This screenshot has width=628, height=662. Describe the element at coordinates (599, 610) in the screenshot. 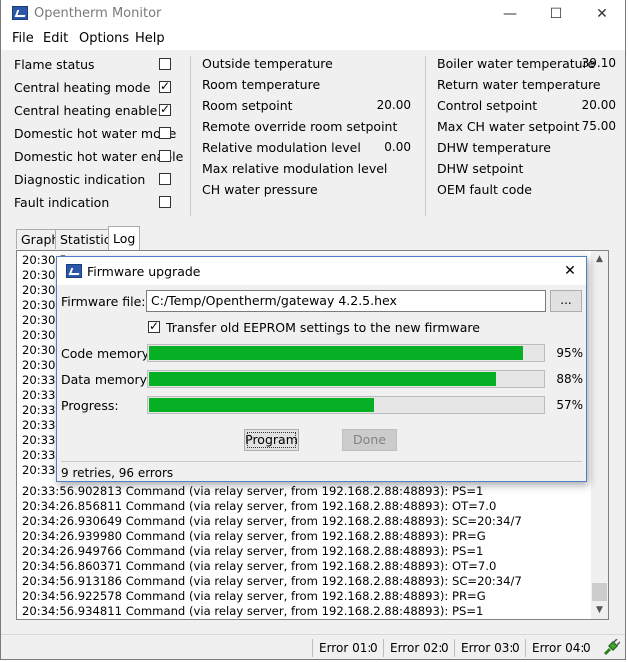

I see `scroll-down-icon: ▼` at that location.